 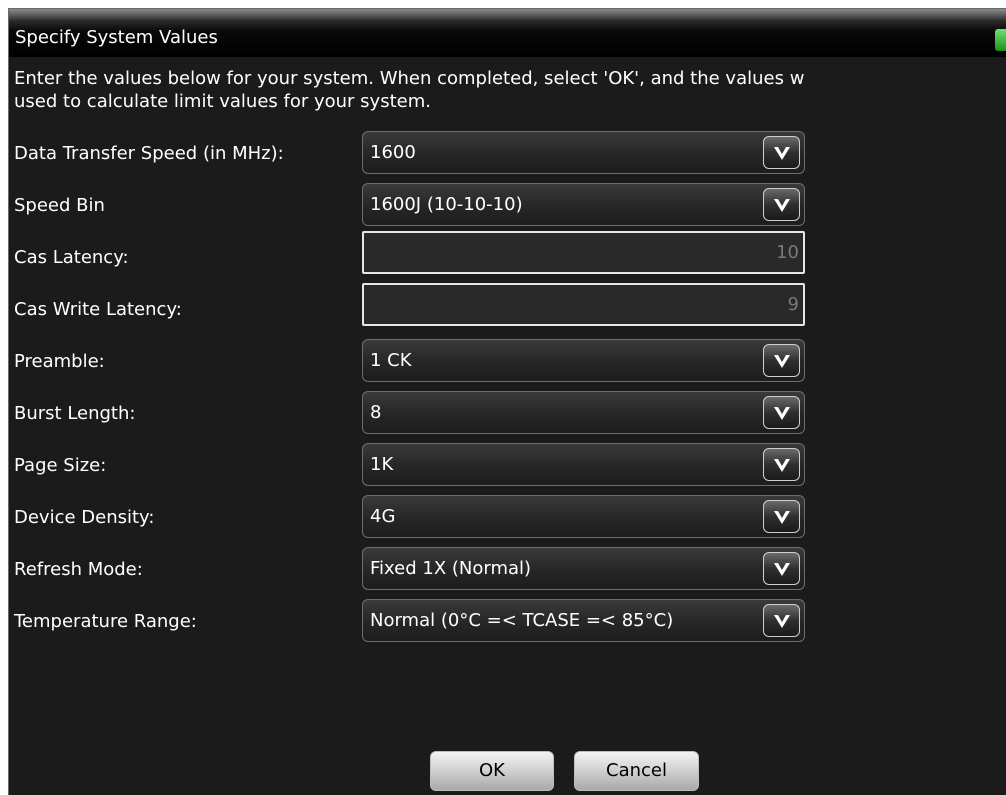 I want to click on burst-length-value: 8, so click(x=376, y=412).